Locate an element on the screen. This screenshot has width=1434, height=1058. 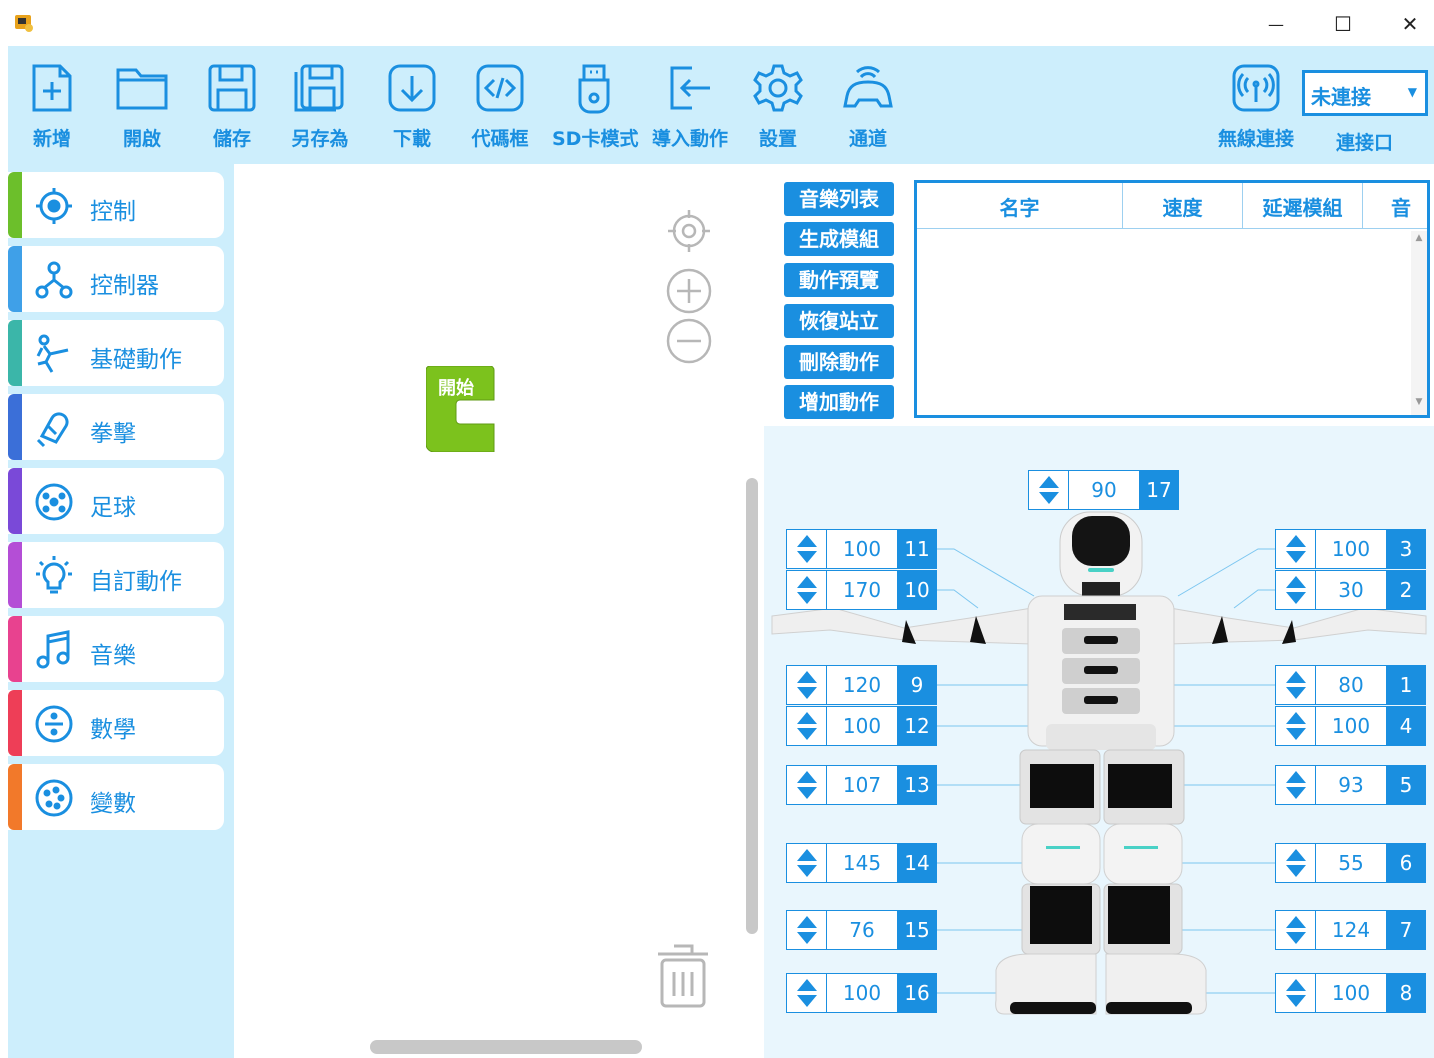
gear-icon is located at coordinates (778, 88).